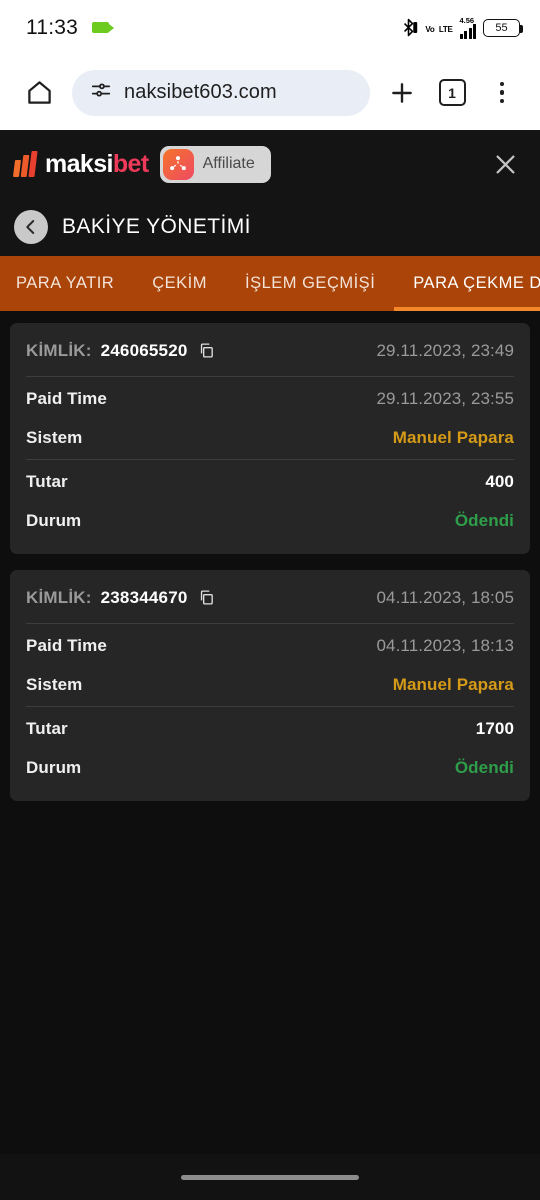 The image size is (540, 1200). Describe the element at coordinates (52, 27) in the screenshot. I see `status-bar-clock: 11:33` at that location.